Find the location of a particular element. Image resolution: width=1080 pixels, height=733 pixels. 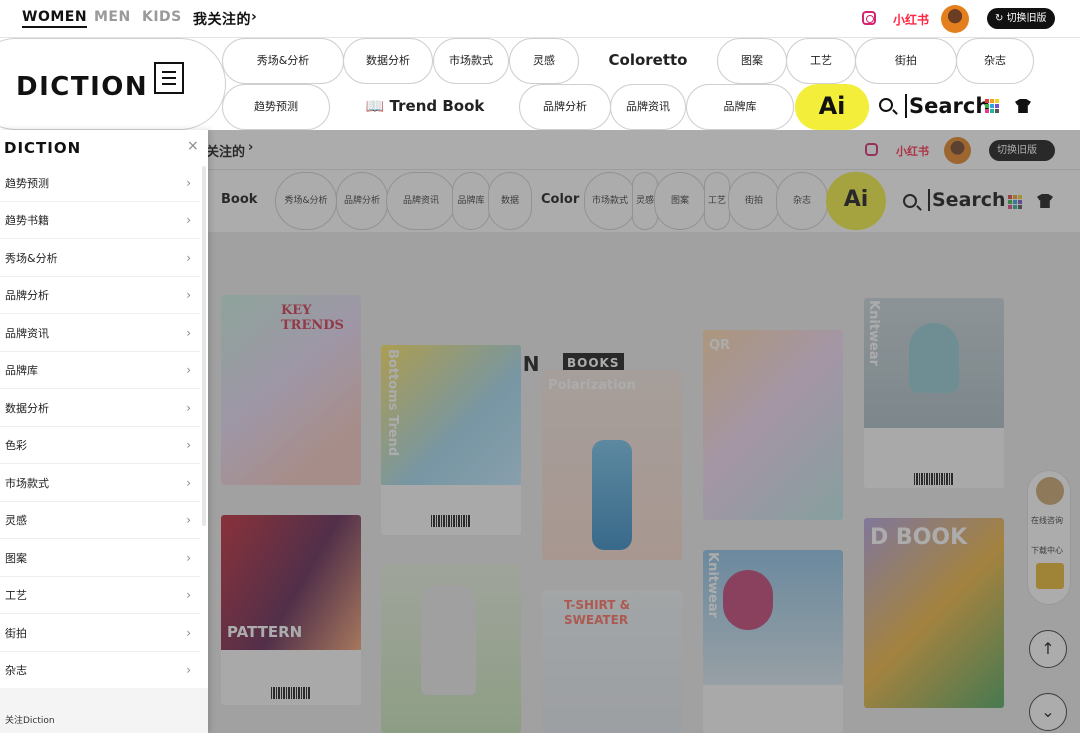

drawer-item-label: 趋势书籍 is located at coordinates (27, 220).